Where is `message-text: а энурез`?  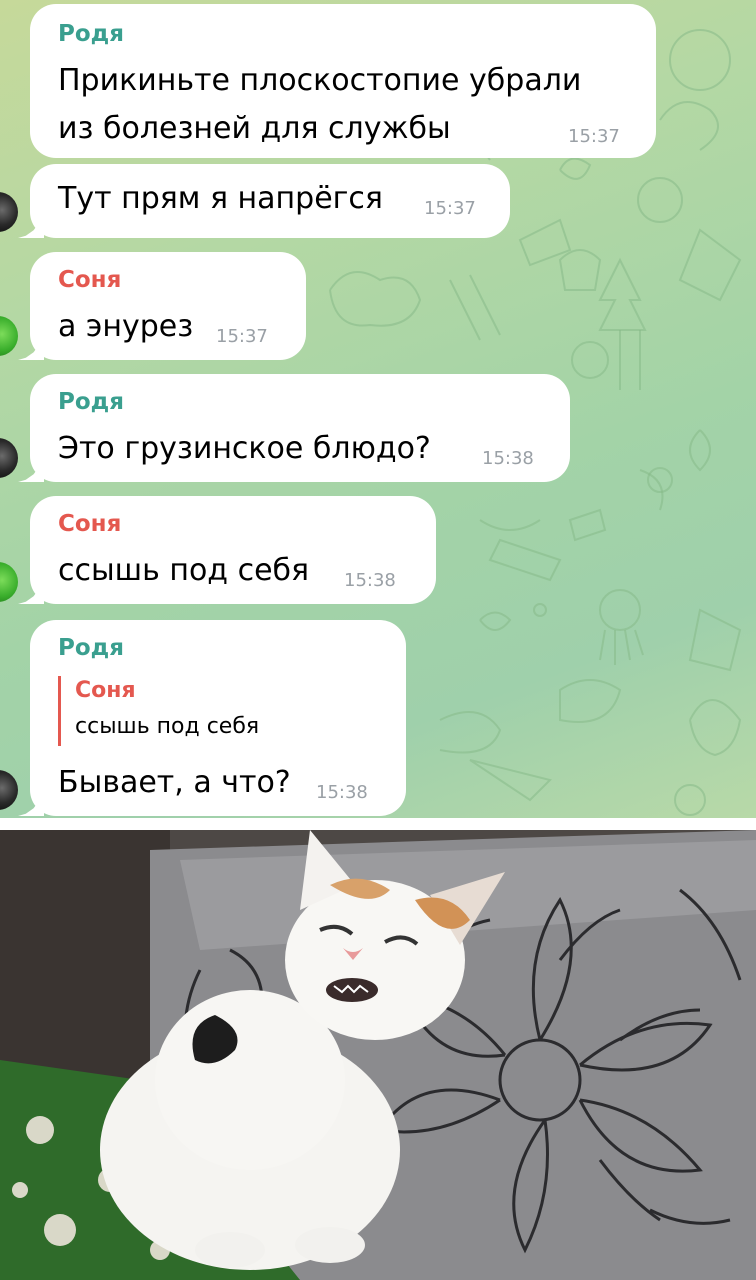 message-text: а энурез is located at coordinates (126, 326).